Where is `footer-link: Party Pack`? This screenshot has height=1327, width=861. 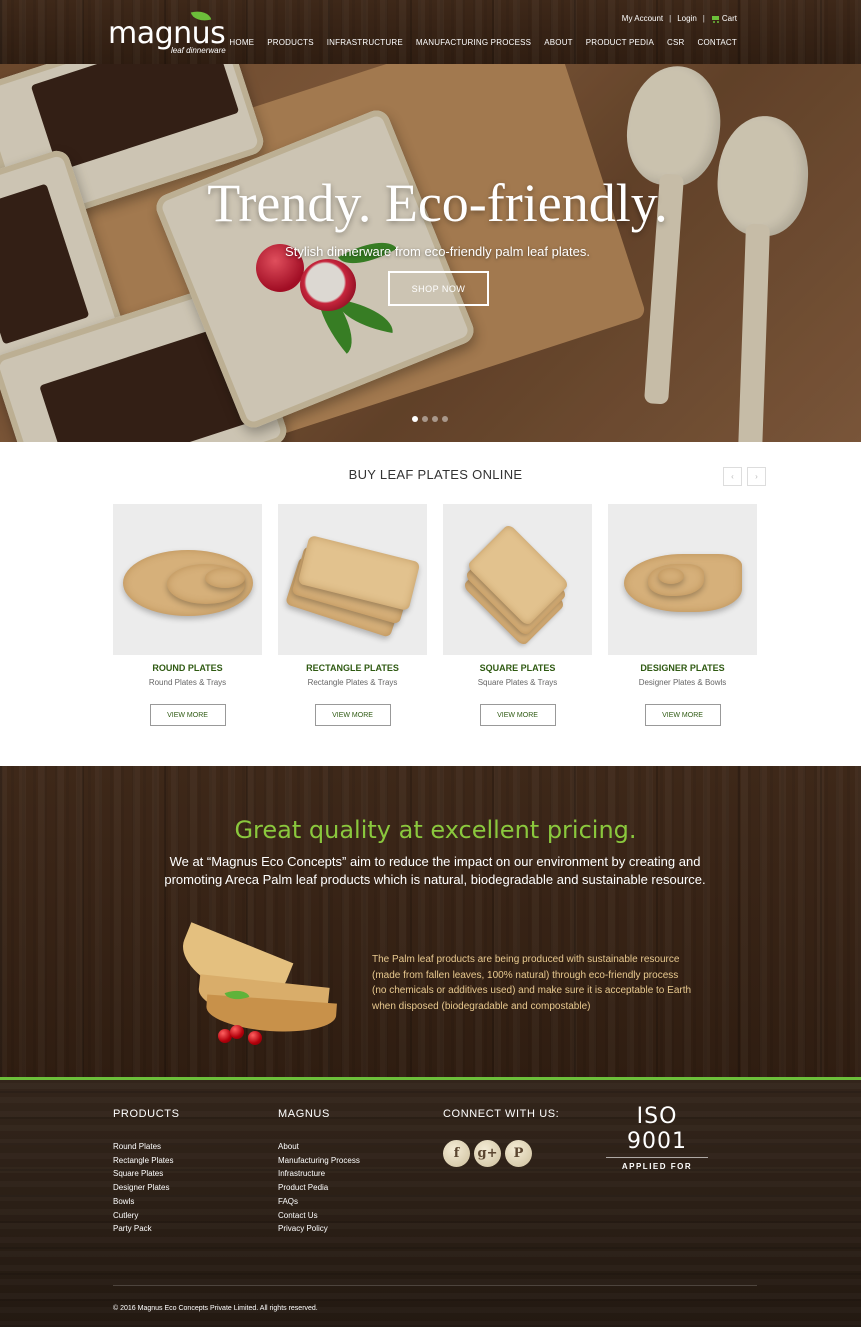
footer-link: Party Pack is located at coordinates (146, 1229).